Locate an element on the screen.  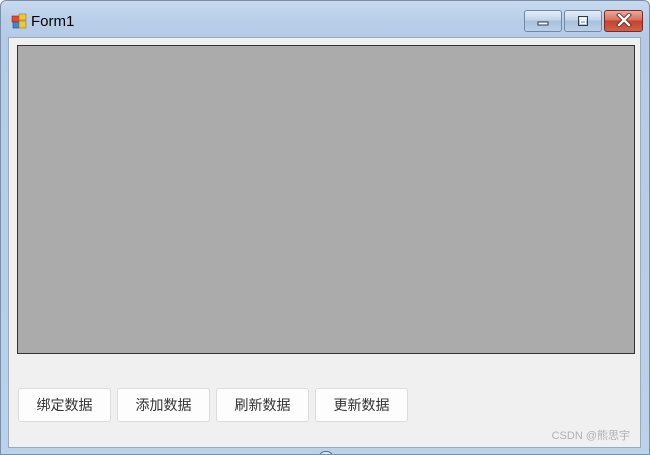
close-icon is located at coordinates (623, 21).